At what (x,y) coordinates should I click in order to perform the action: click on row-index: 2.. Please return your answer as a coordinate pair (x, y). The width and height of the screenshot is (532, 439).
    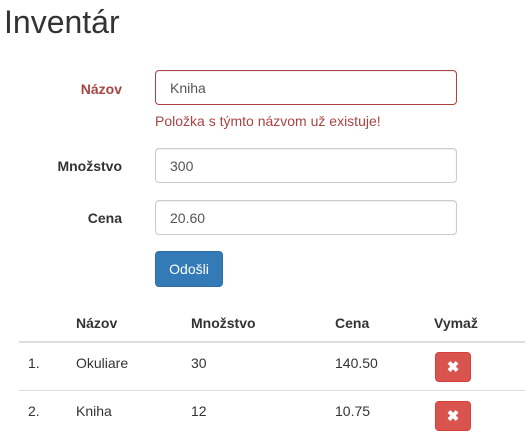
    Looking at the image, I should click on (34, 411).